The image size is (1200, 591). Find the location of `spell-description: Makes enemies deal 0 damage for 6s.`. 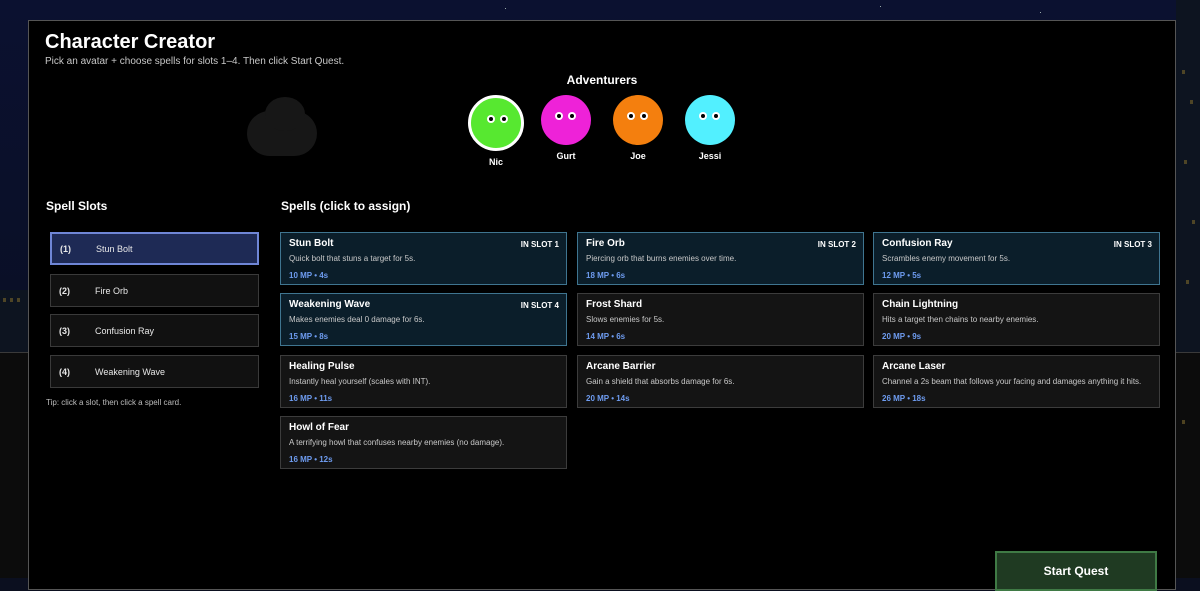

spell-description: Makes enemies deal 0 damage for 6s. is located at coordinates (357, 319).